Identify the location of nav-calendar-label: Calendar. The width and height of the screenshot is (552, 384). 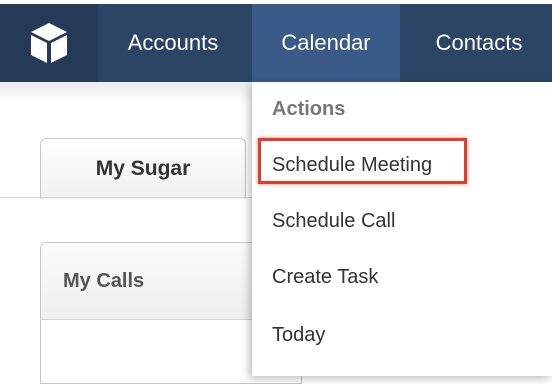
(326, 42).